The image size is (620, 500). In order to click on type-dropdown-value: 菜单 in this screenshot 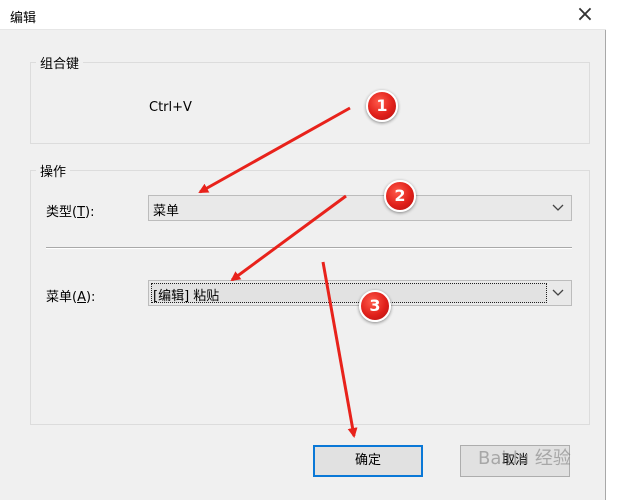, I will do `click(166, 211)`.